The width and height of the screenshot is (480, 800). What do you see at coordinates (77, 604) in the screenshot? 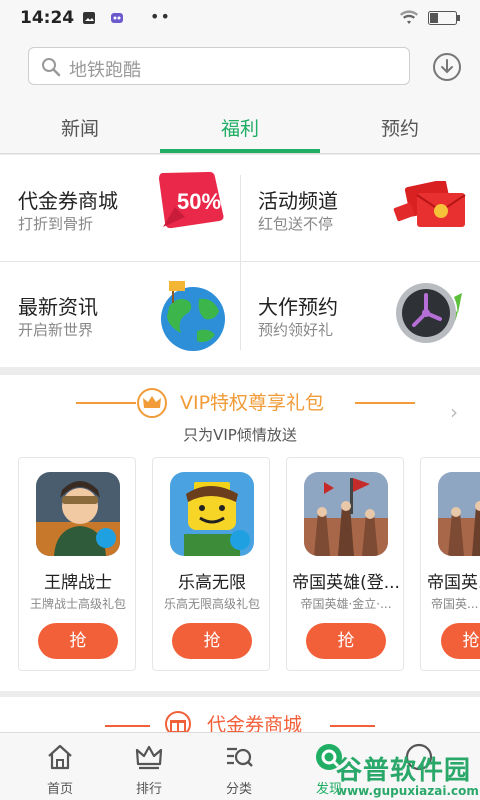
I see `gift-card-desc: 王牌战士高级礼包` at bounding box center [77, 604].